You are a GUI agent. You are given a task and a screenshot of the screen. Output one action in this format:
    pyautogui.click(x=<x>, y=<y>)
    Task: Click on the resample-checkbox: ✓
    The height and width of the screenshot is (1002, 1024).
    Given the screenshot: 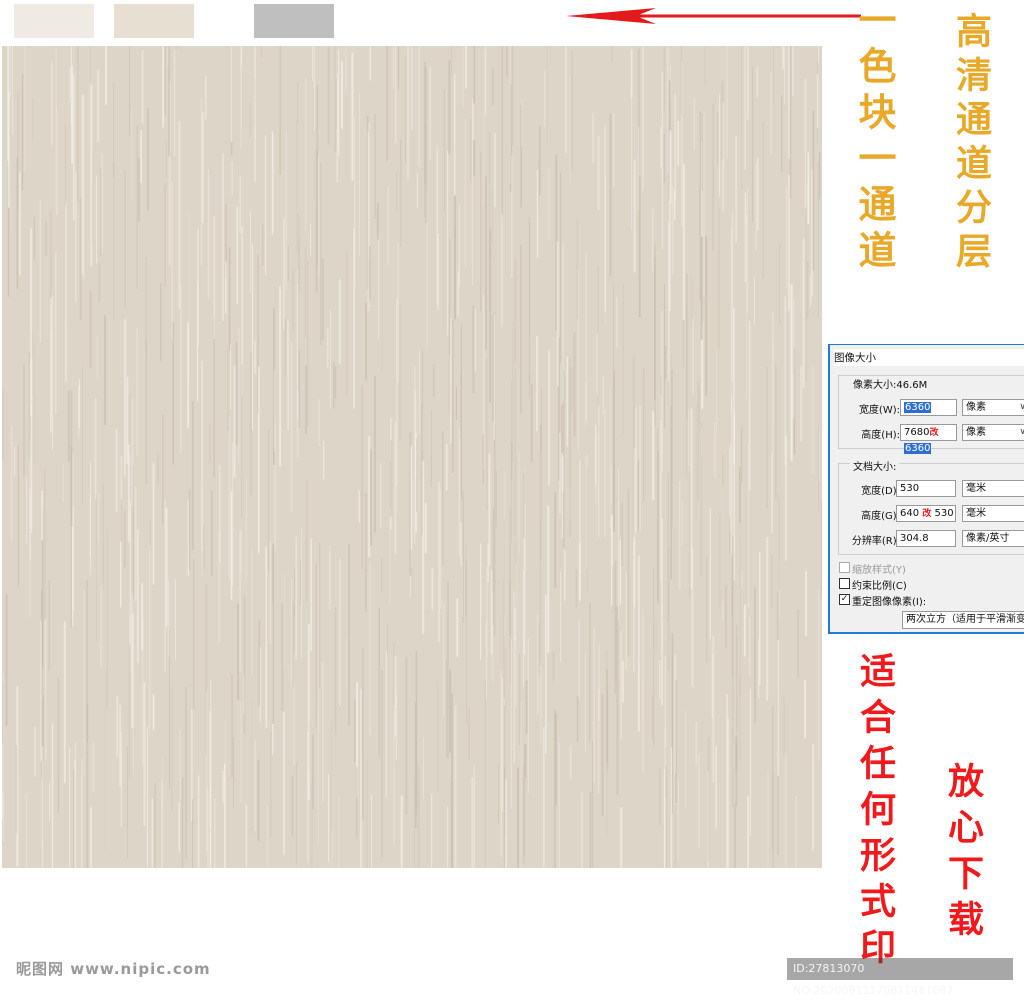 What is the action you would take?
    pyautogui.click(x=844, y=599)
    